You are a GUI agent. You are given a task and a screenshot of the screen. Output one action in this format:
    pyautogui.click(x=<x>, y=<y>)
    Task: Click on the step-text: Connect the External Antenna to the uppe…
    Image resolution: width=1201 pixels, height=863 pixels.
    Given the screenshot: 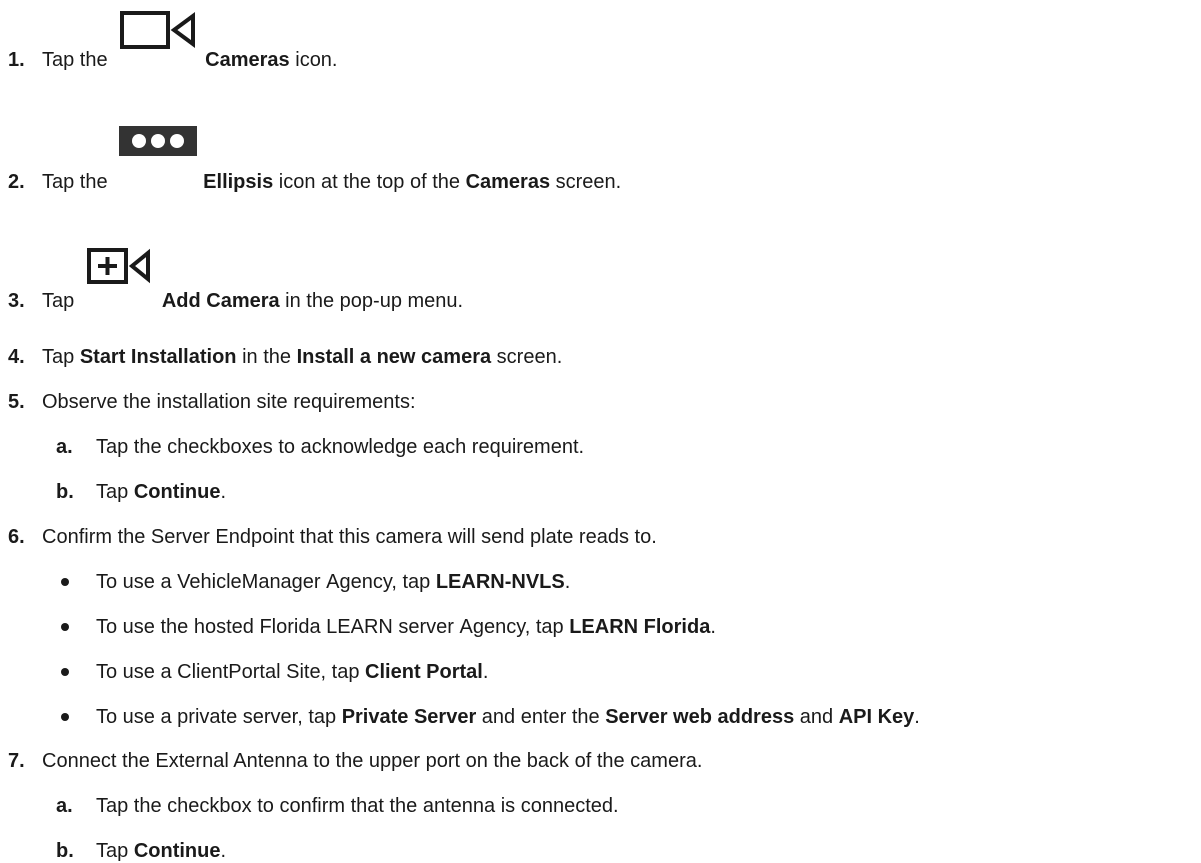 What is the action you would take?
    pyautogui.click(x=372, y=761)
    